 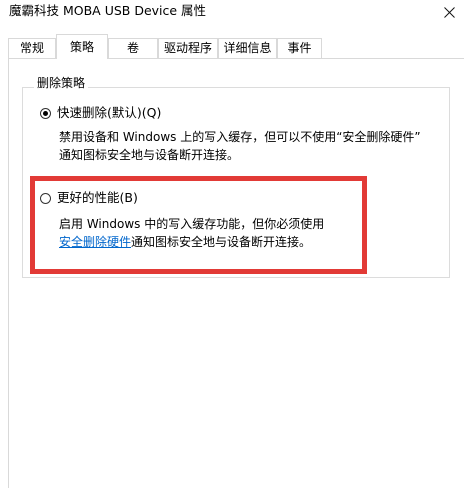 What do you see at coordinates (299, 48) in the screenshot?
I see `tab-events: 事件` at bounding box center [299, 48].